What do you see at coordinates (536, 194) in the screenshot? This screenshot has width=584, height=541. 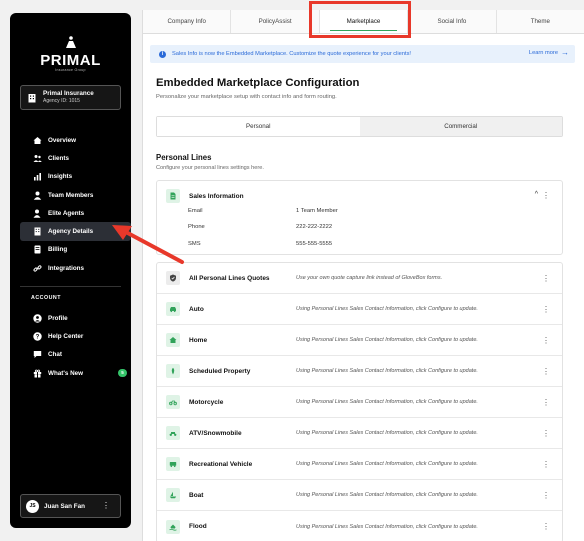 I see `chevron-up-icon: ^` at bounding box center [536, 194].